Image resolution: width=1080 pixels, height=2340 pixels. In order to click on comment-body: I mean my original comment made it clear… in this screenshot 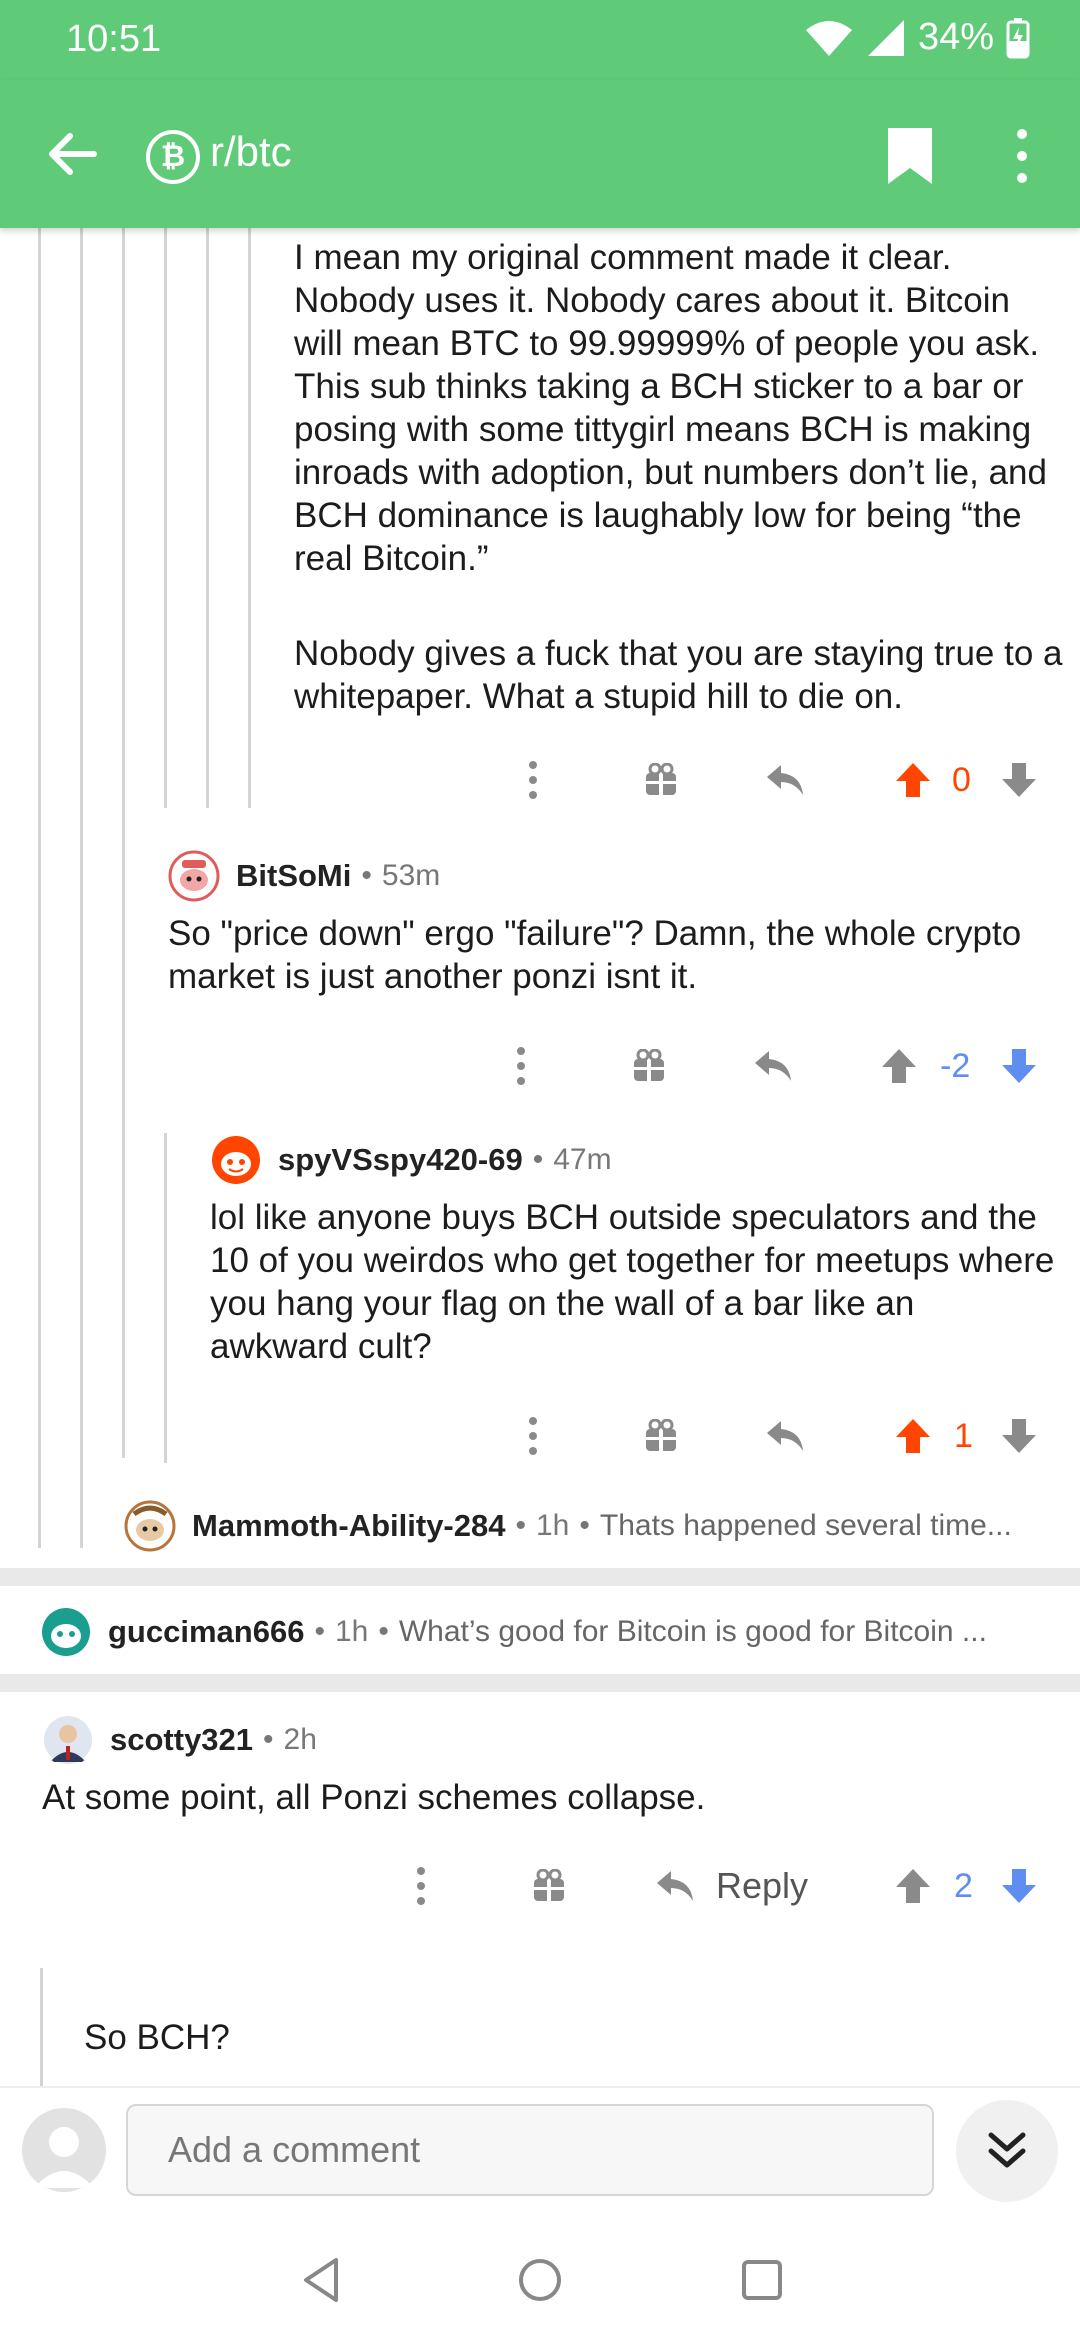, I will do `click(670, 408)`.